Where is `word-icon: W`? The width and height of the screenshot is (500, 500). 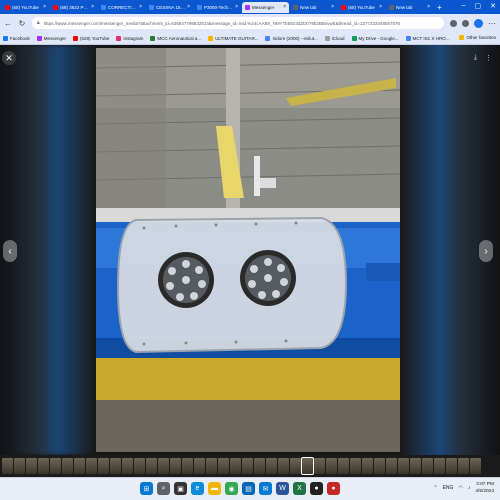
word-icon: W is located at coordinates (282, 488).